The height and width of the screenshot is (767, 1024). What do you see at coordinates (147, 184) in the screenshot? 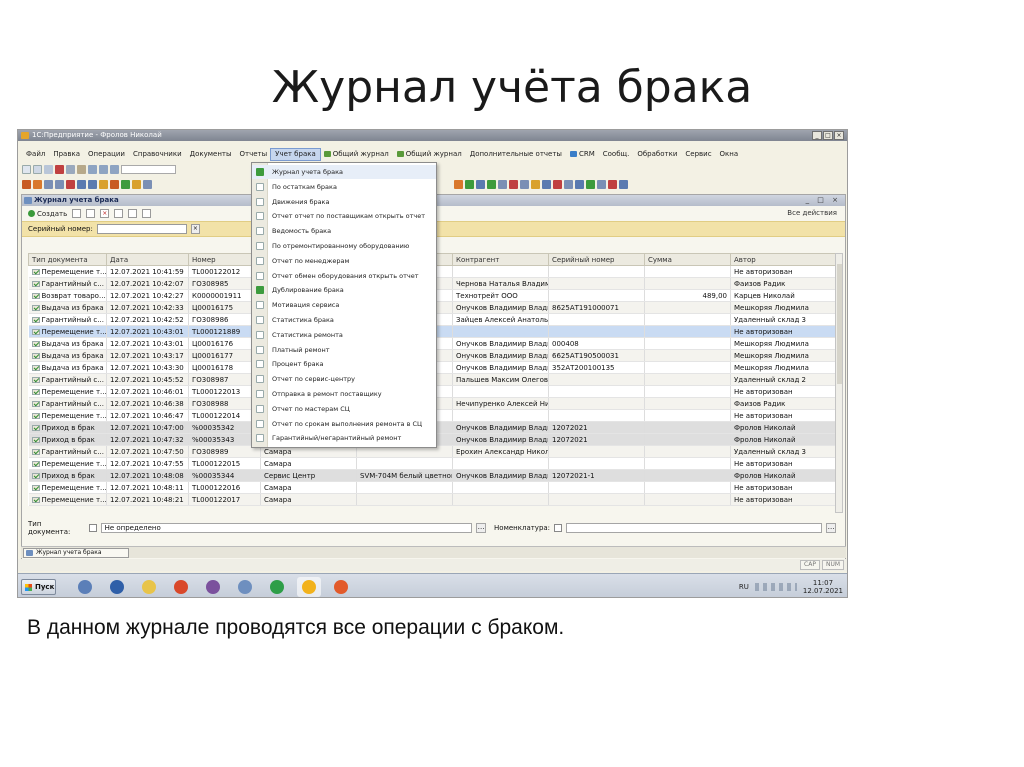
I see `list-icon` at bounding box center [147, 184].